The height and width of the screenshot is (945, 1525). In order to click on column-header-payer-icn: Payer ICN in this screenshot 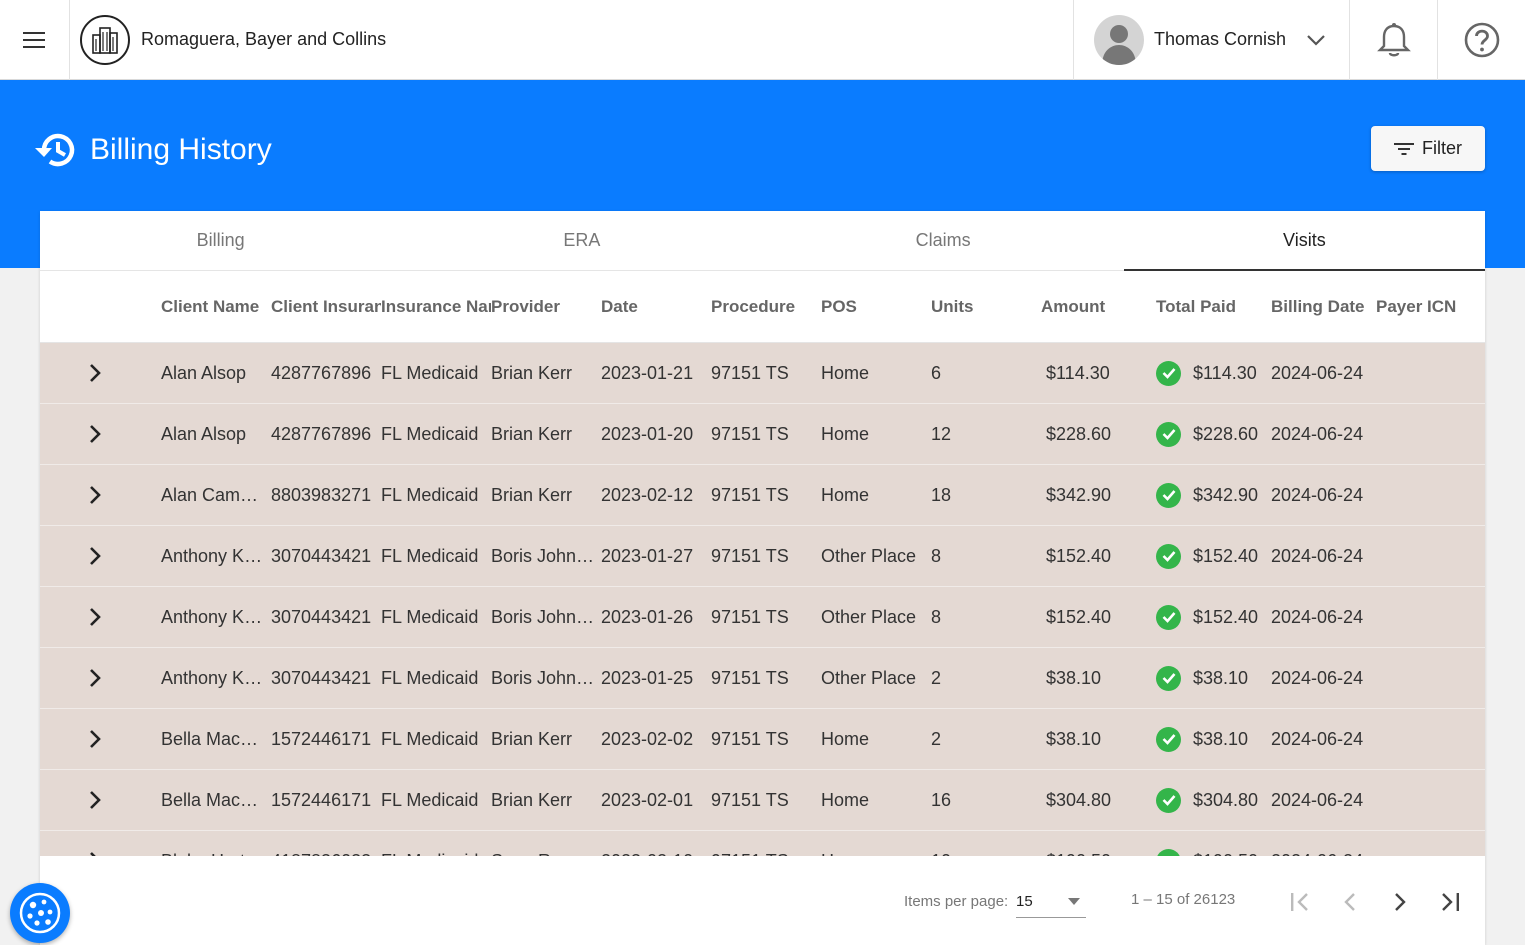, I will do `click(1428, 307)`.